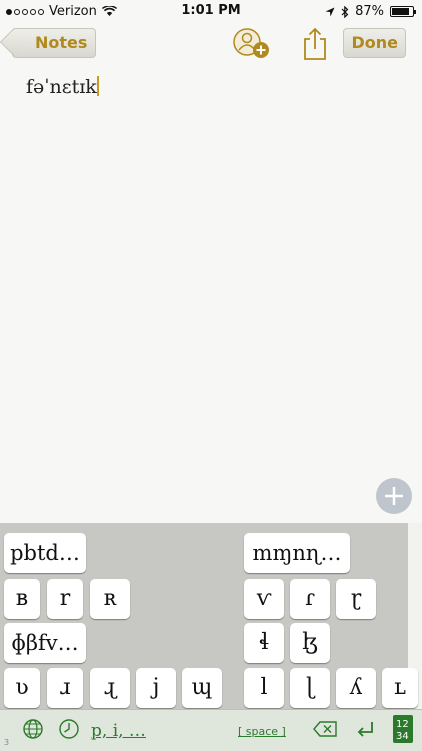 This screenshot has width=422, height=751. Describe the element at coordinates (61, 42) in the screenshot. I see `back-button-label: Notes` at that location.